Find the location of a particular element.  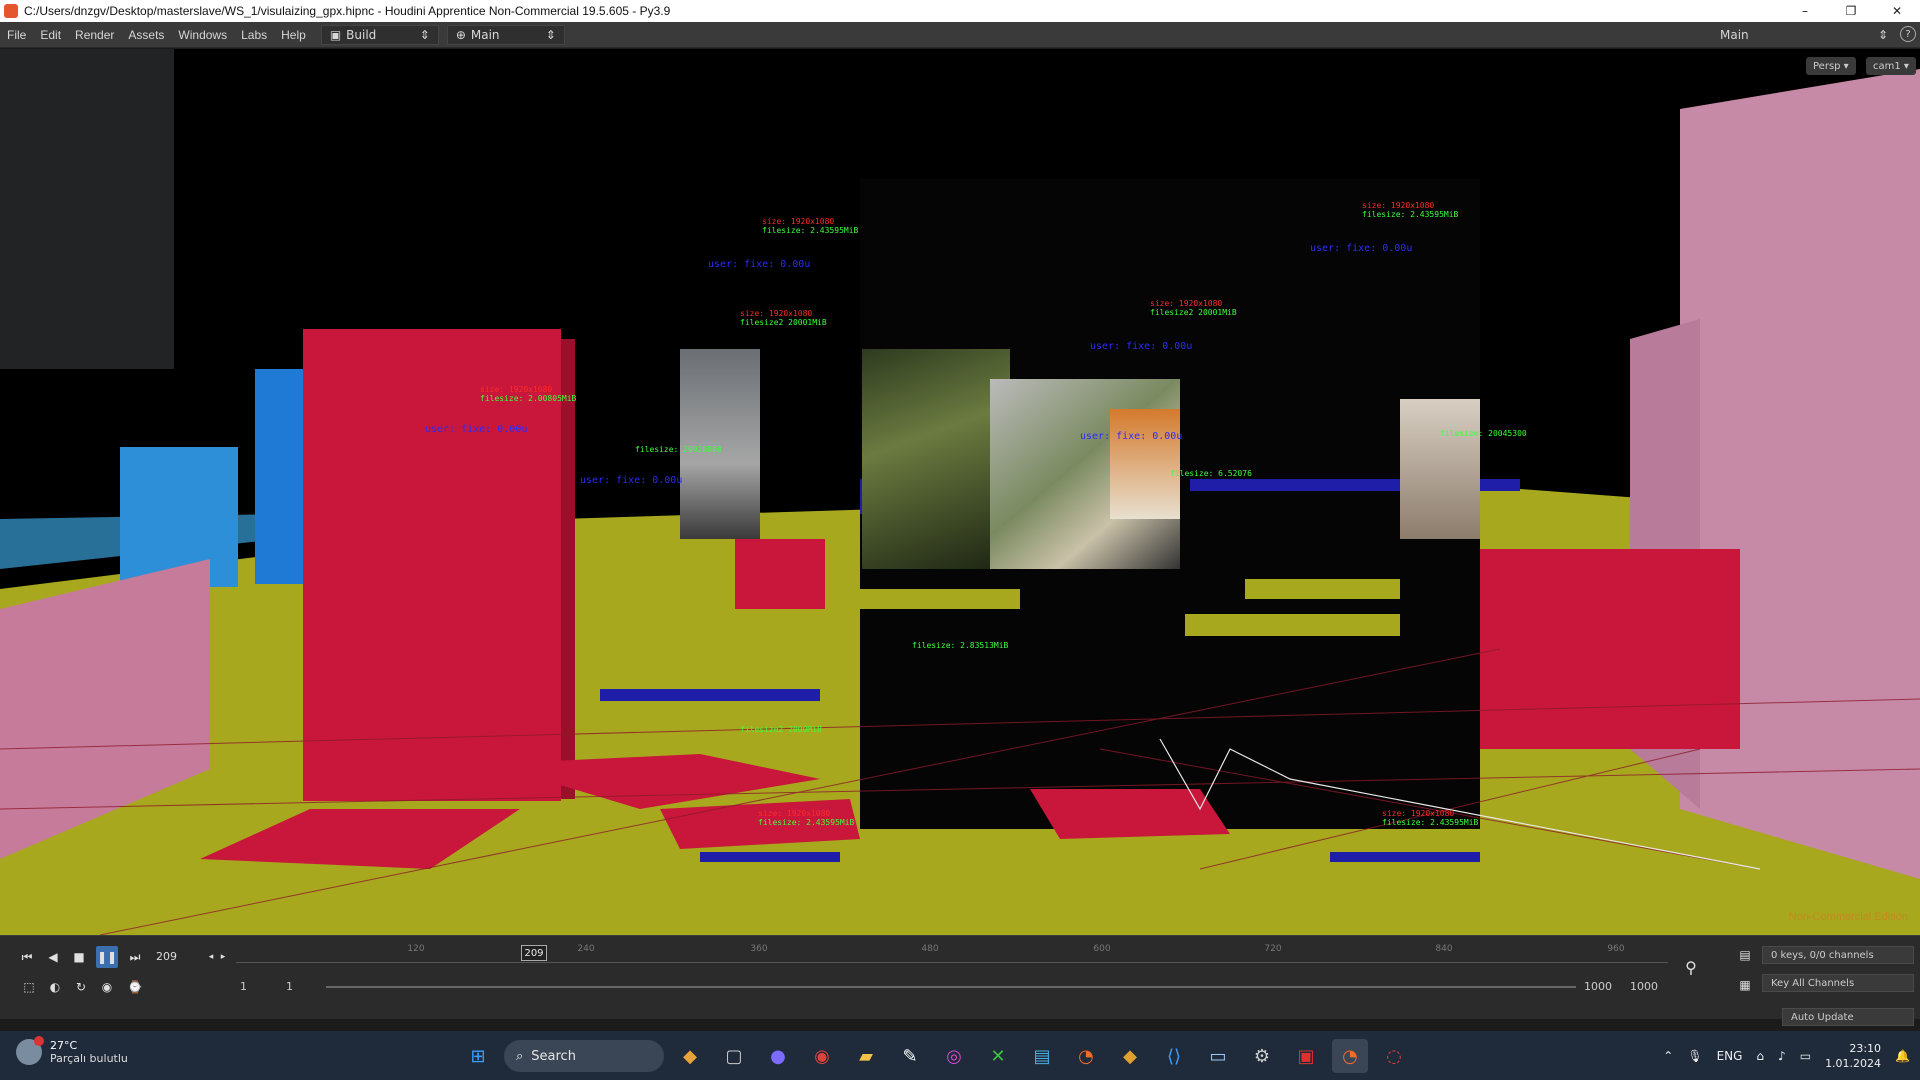

range-end-2: 1000 is located at coordinates (1644, 986).